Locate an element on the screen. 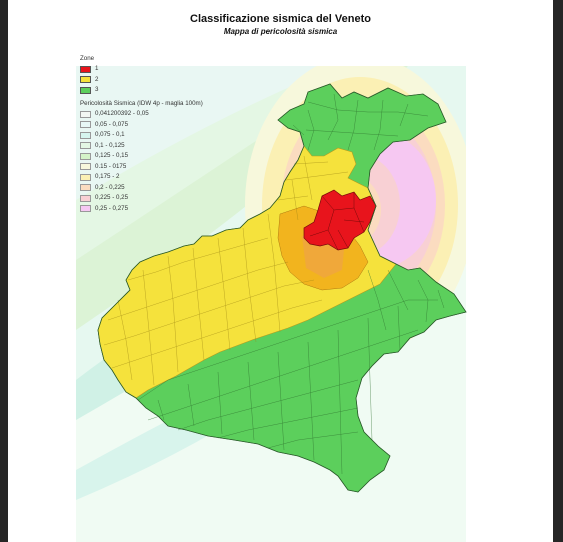 This screenshot has width=563, height=542. hazard-class-9-label: 0,225 - 0,25 is located at coordinates (112, 198).